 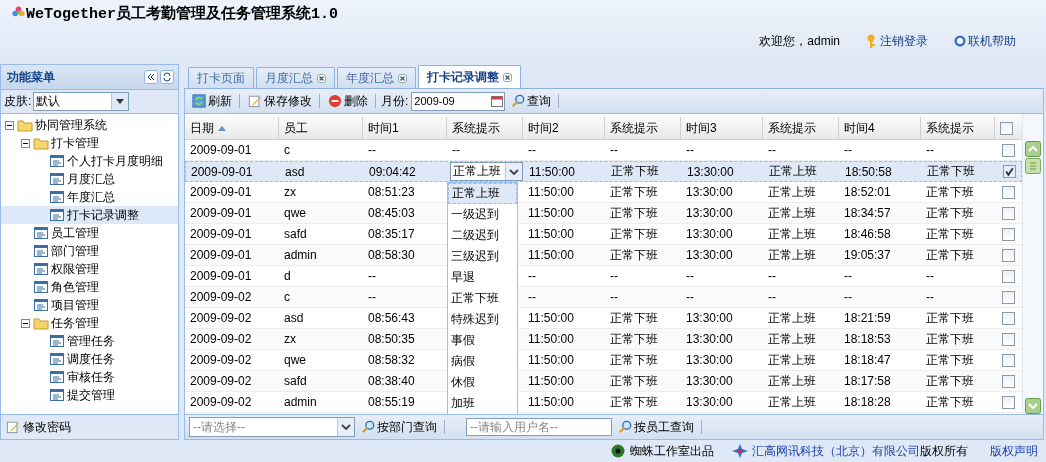 I want to click on table-cell-text: 18:46:58, so click(x=867, y=234).